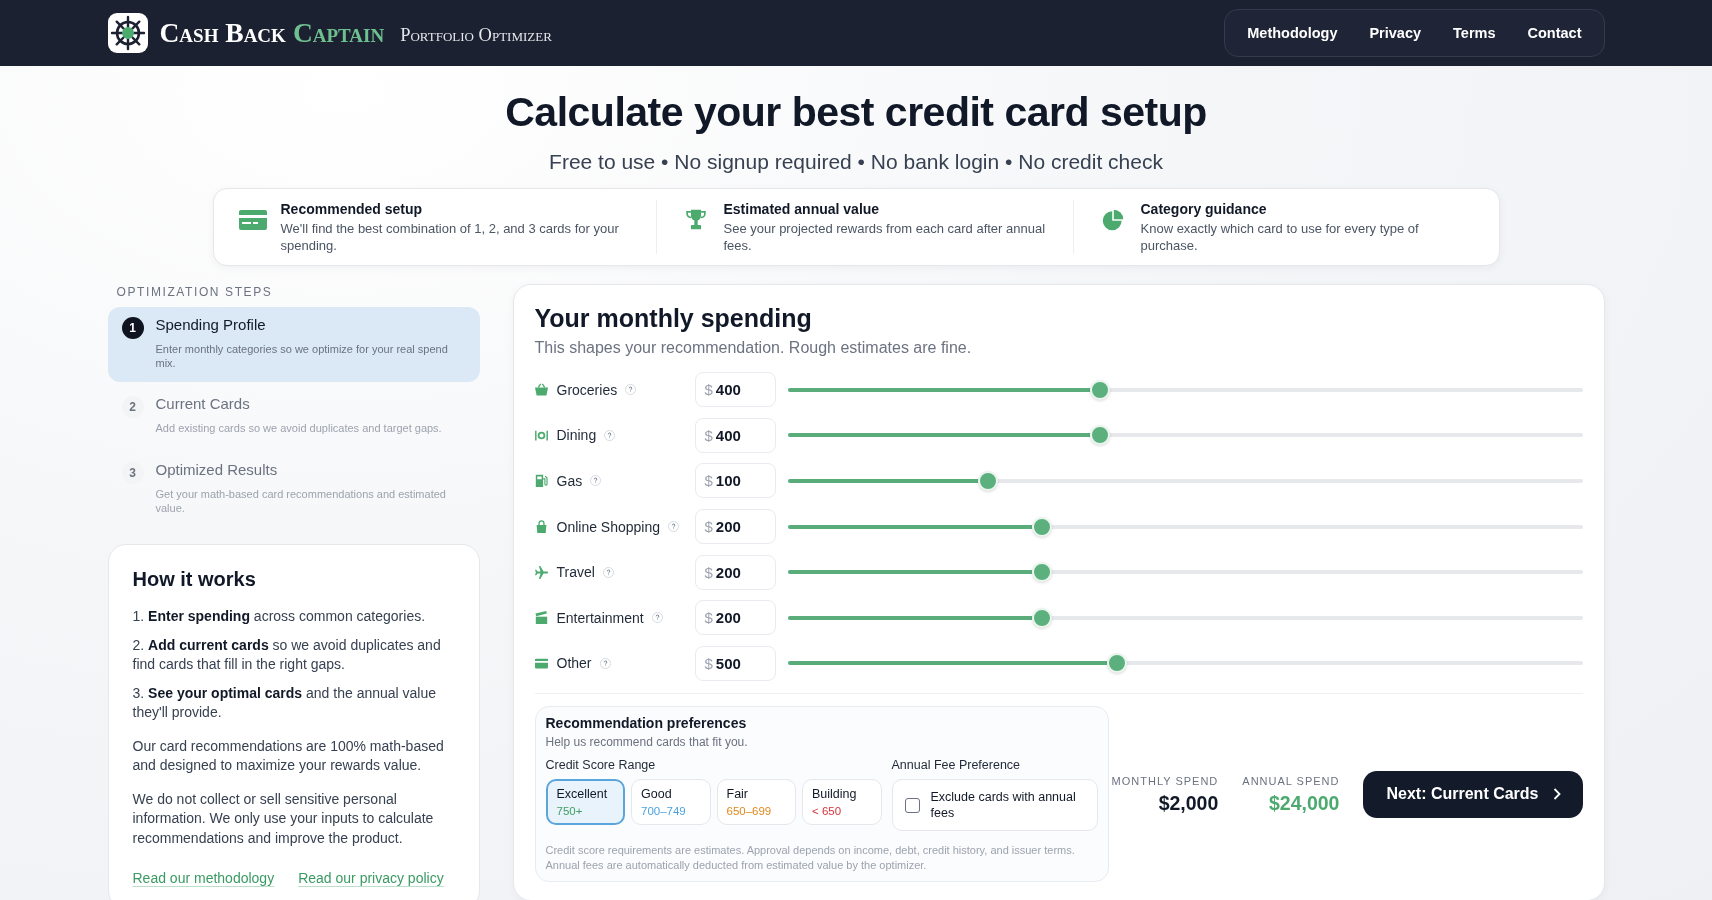  I want to click on category-label: Gas, so click(569, 481).